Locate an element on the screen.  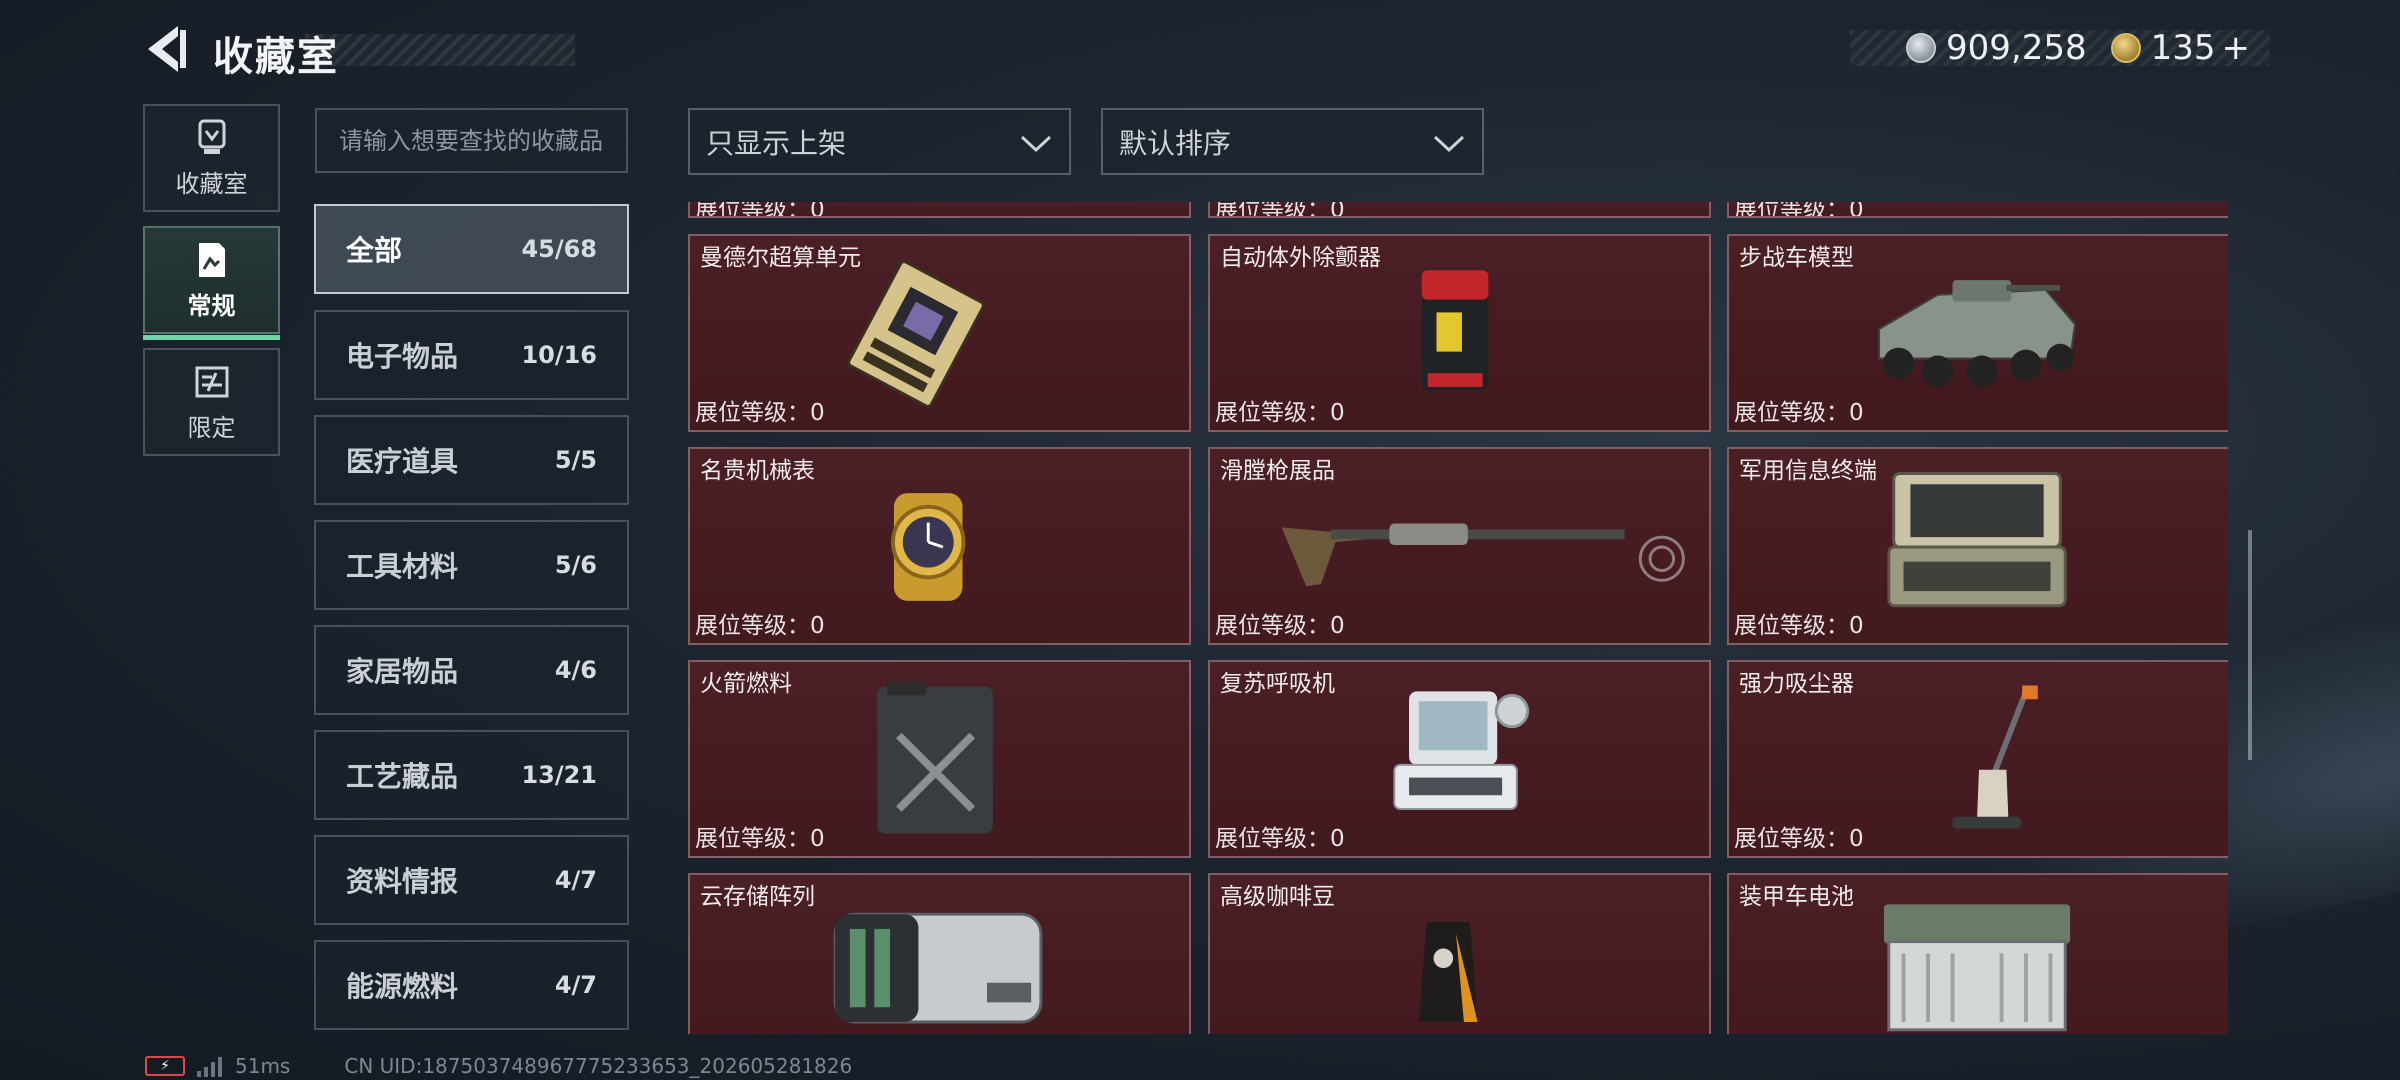
nav-item-regular: 常规 is located at coordinates (211, 283).